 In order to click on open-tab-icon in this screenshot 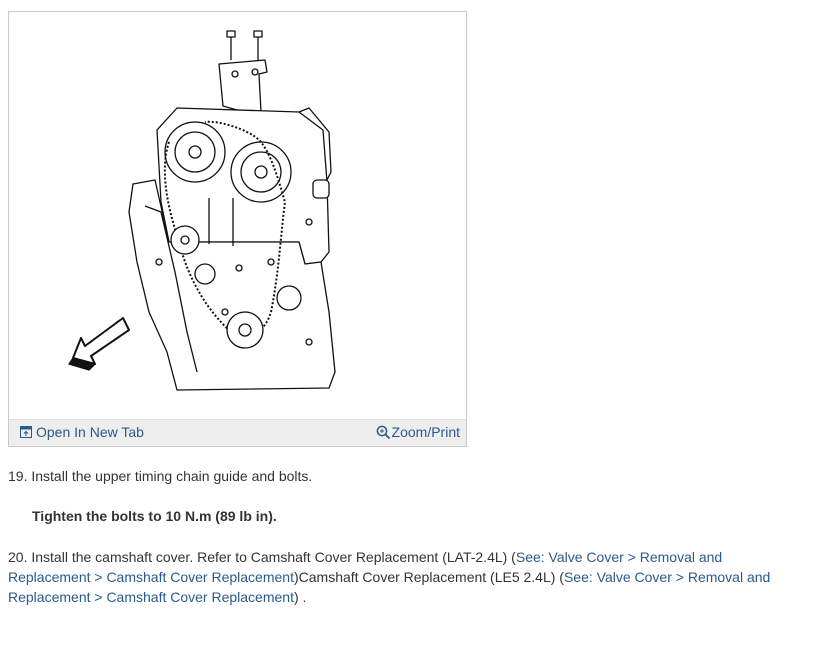, I will do `click(26, 432)`.